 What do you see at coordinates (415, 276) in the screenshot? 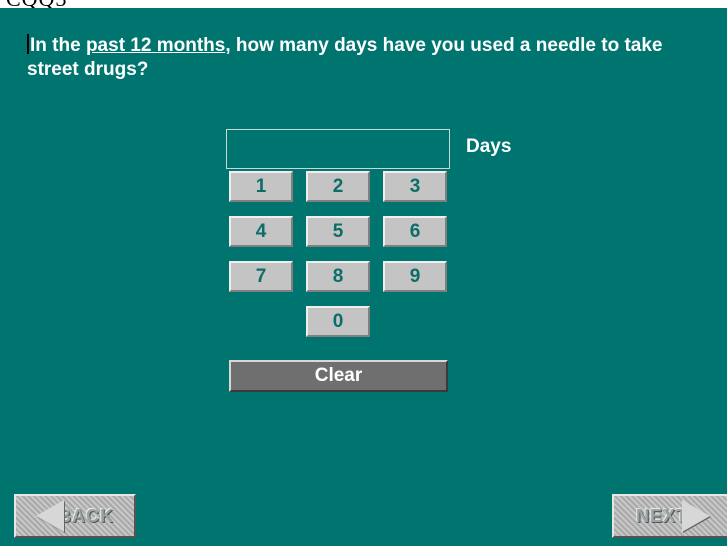
I see `key-9: 9` at bounding box center [415, 276].